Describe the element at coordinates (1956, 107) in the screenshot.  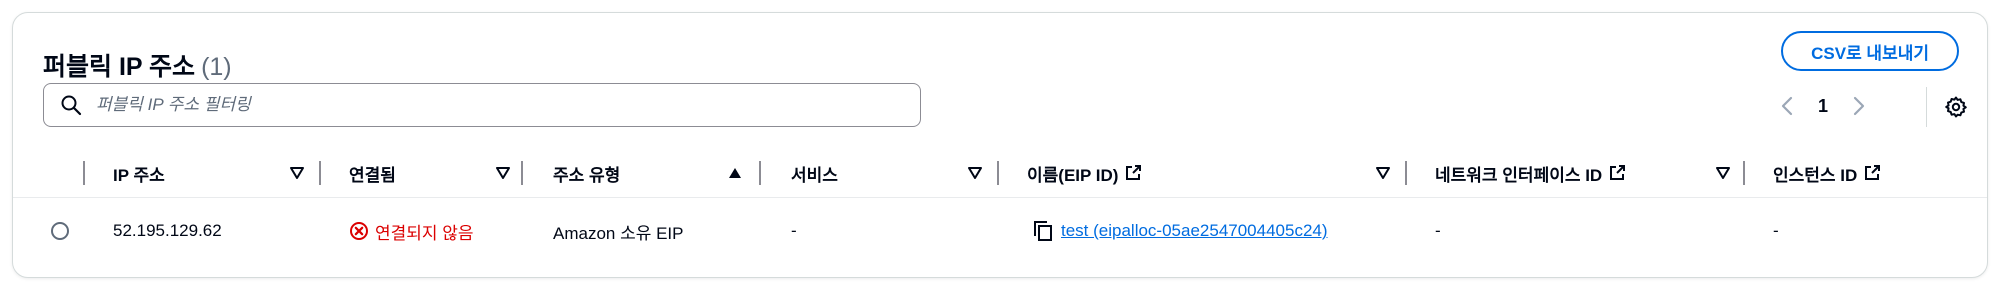
I see `gear-icon` at that location.